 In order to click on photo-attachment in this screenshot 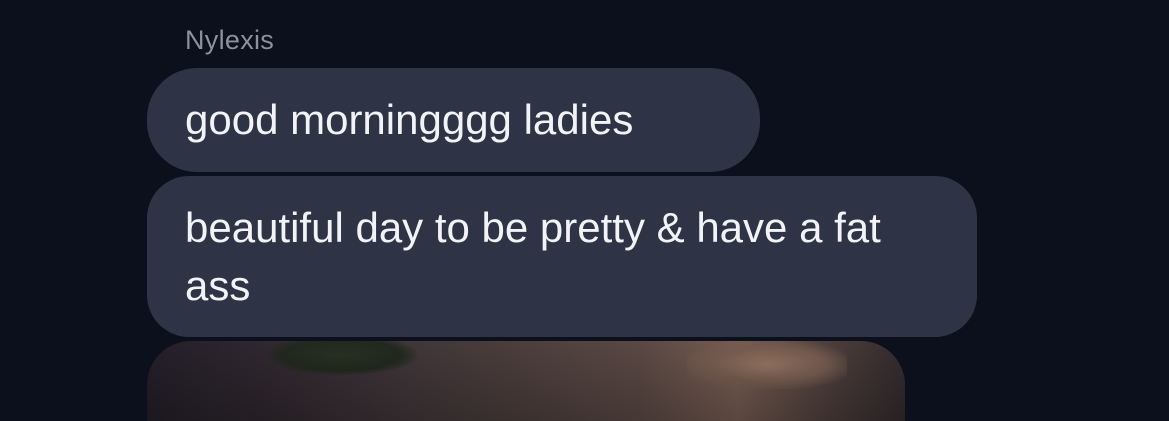, I will do `click(526, 381)`.